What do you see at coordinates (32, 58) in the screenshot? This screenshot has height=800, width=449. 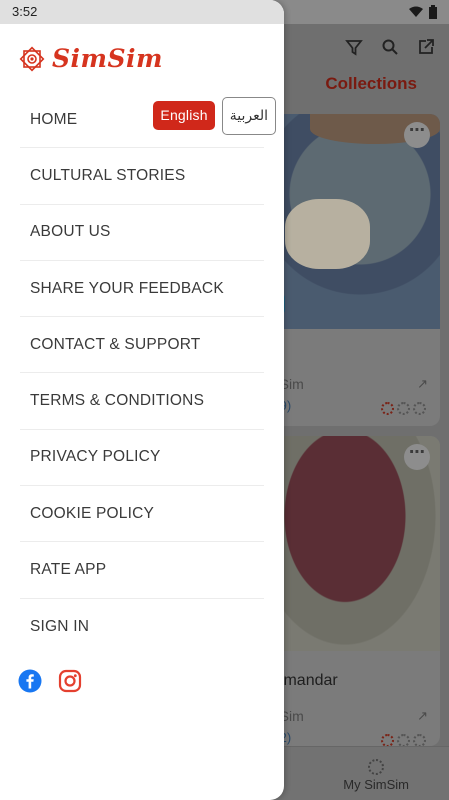 I see `logo-emblem-icon` at bounding box center [32, 58].